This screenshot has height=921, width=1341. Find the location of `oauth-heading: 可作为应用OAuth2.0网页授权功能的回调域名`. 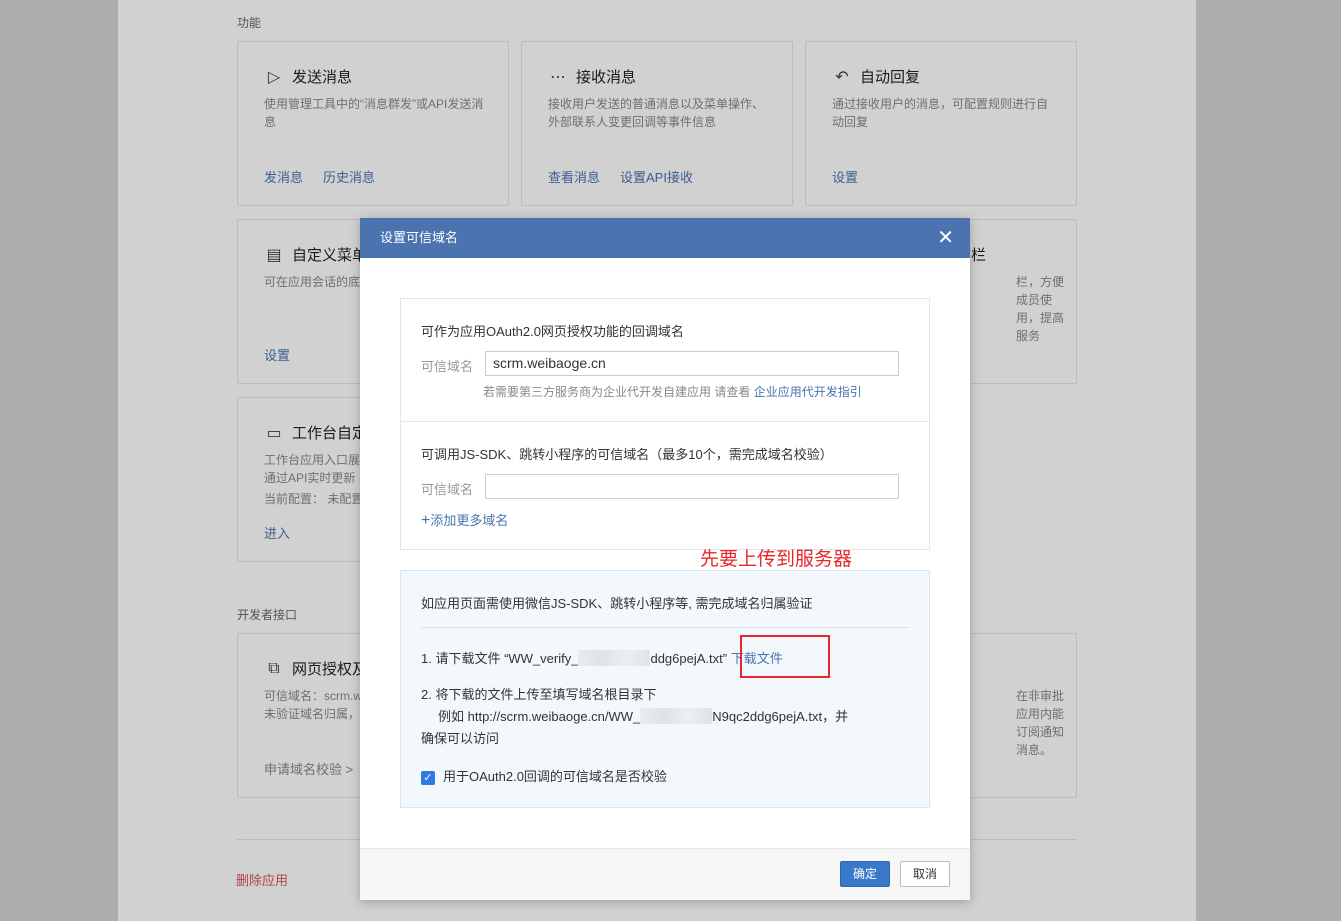

oauth-heading: 可作为应用OAuth2.0网页授权功能的回调域名 is located at coordinates (552, 331).